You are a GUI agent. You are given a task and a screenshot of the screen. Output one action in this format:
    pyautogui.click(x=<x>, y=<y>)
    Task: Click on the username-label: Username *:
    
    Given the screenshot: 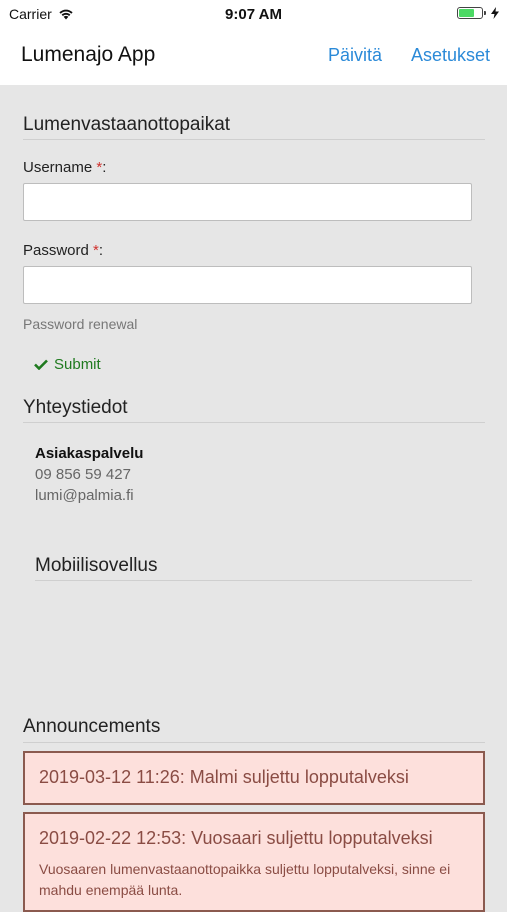 What is the action you would take?
    pyautogui.click(x=64, y=167)
    